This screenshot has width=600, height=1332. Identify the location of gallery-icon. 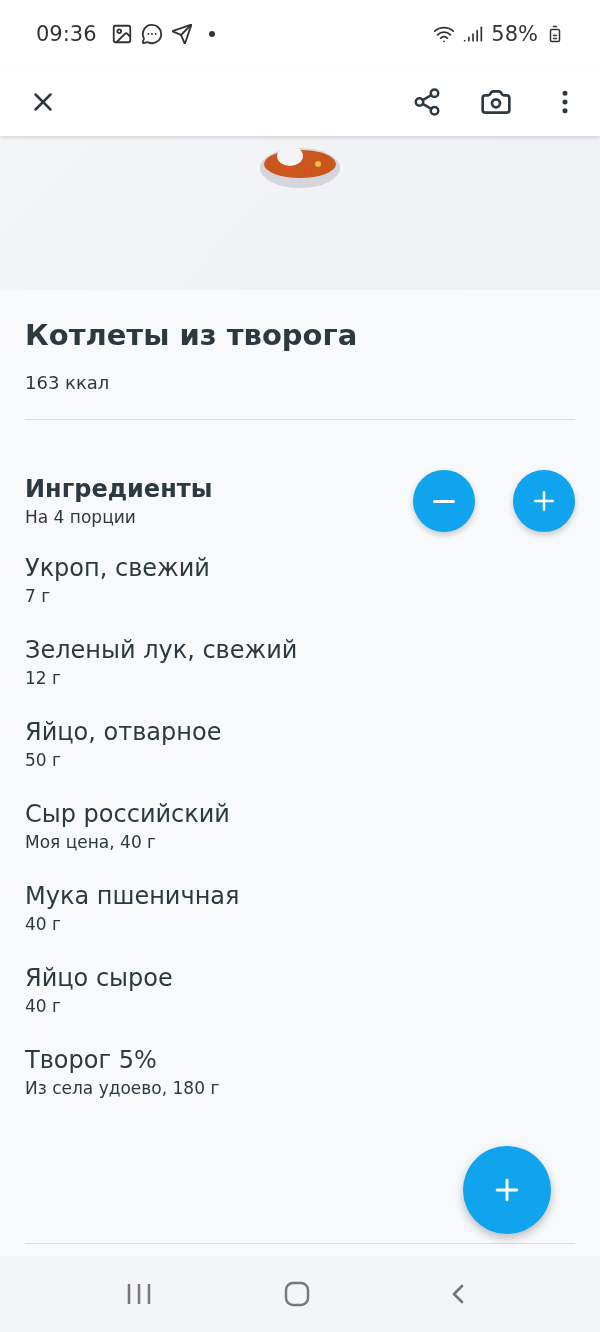
(121, 34).